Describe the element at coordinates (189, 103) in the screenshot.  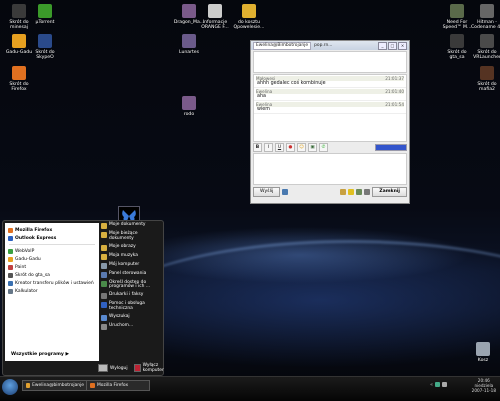
I see `rodo-icon` at that location.